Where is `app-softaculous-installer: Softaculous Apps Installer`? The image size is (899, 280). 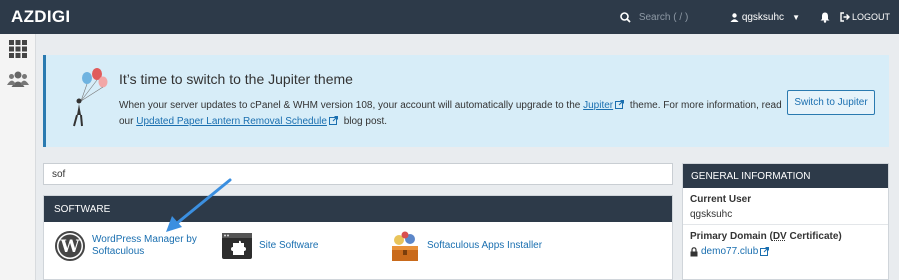 app-softaculous-installer: Softaculous Apps Installer is located at coordinates (465, 246).